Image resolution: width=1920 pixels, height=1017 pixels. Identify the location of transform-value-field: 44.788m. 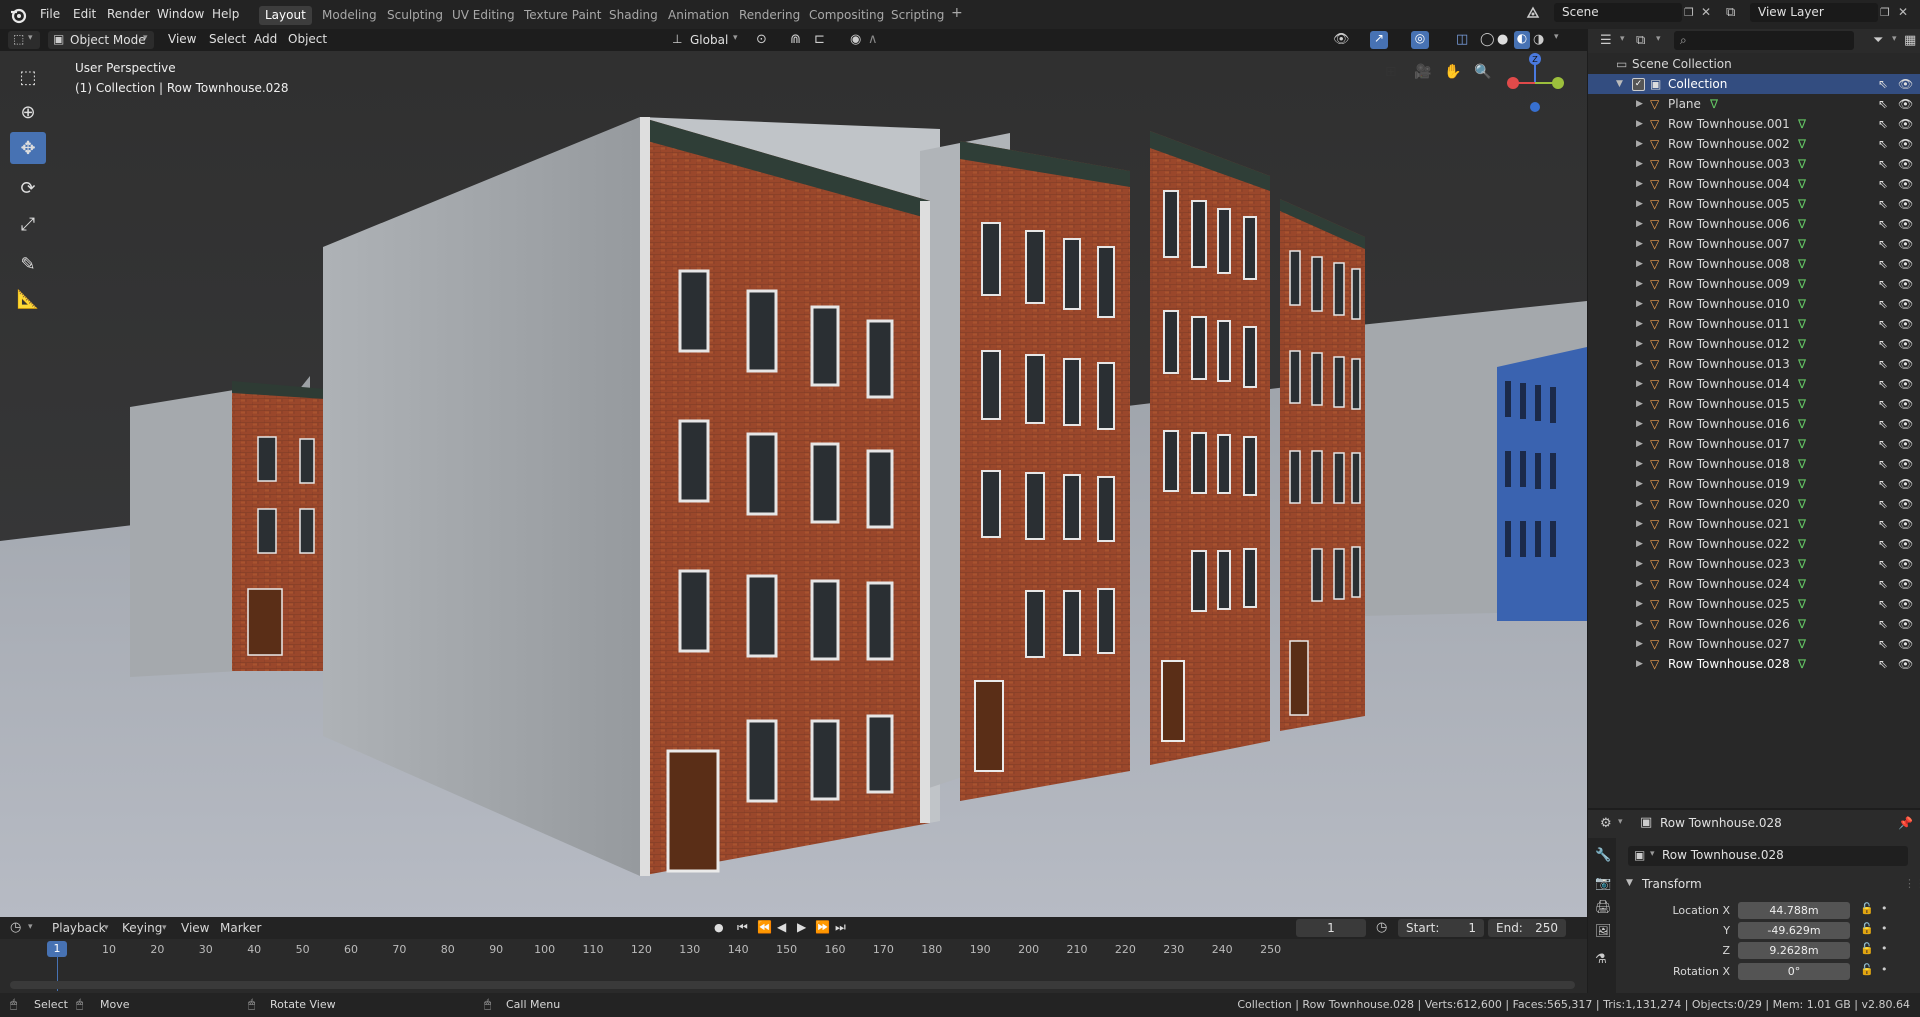
(1794, 910).